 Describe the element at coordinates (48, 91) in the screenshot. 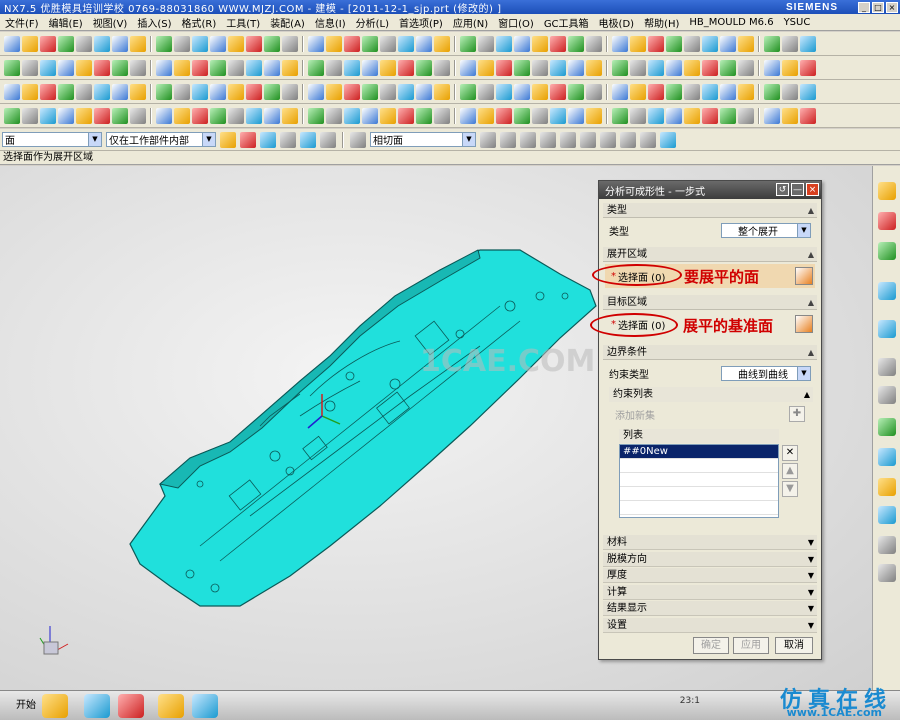

I see `toolbar-3-button-2-icon` at that location.